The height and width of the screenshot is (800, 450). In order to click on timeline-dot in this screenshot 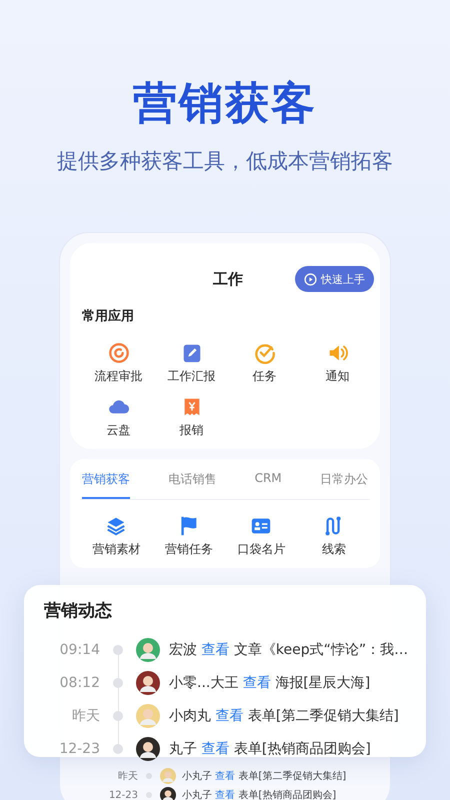, I will do `click(149, 776)`.